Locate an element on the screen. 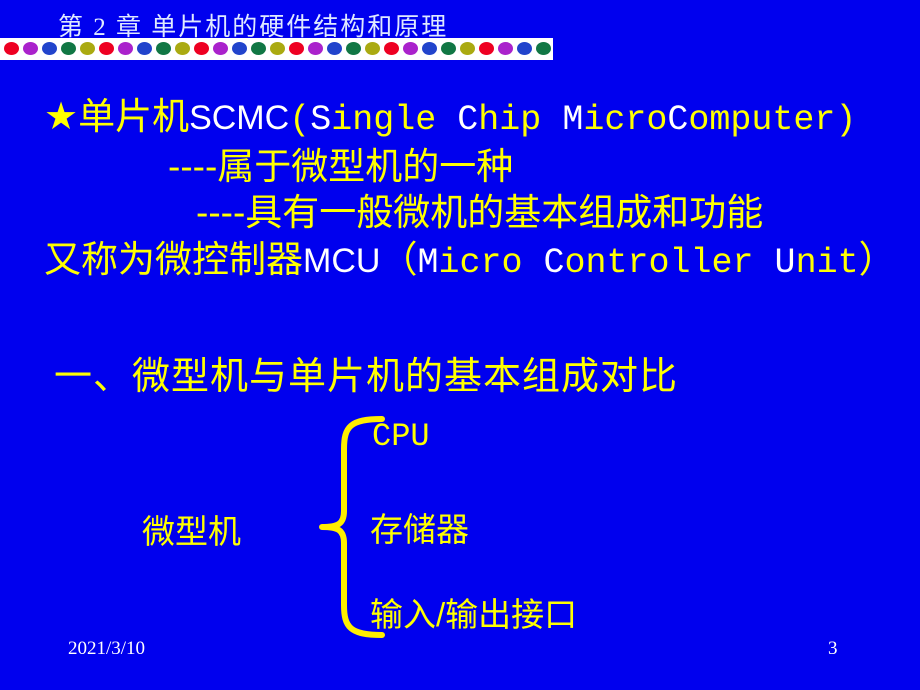  dotted-divider-bar is located at coordinates (276, 49).